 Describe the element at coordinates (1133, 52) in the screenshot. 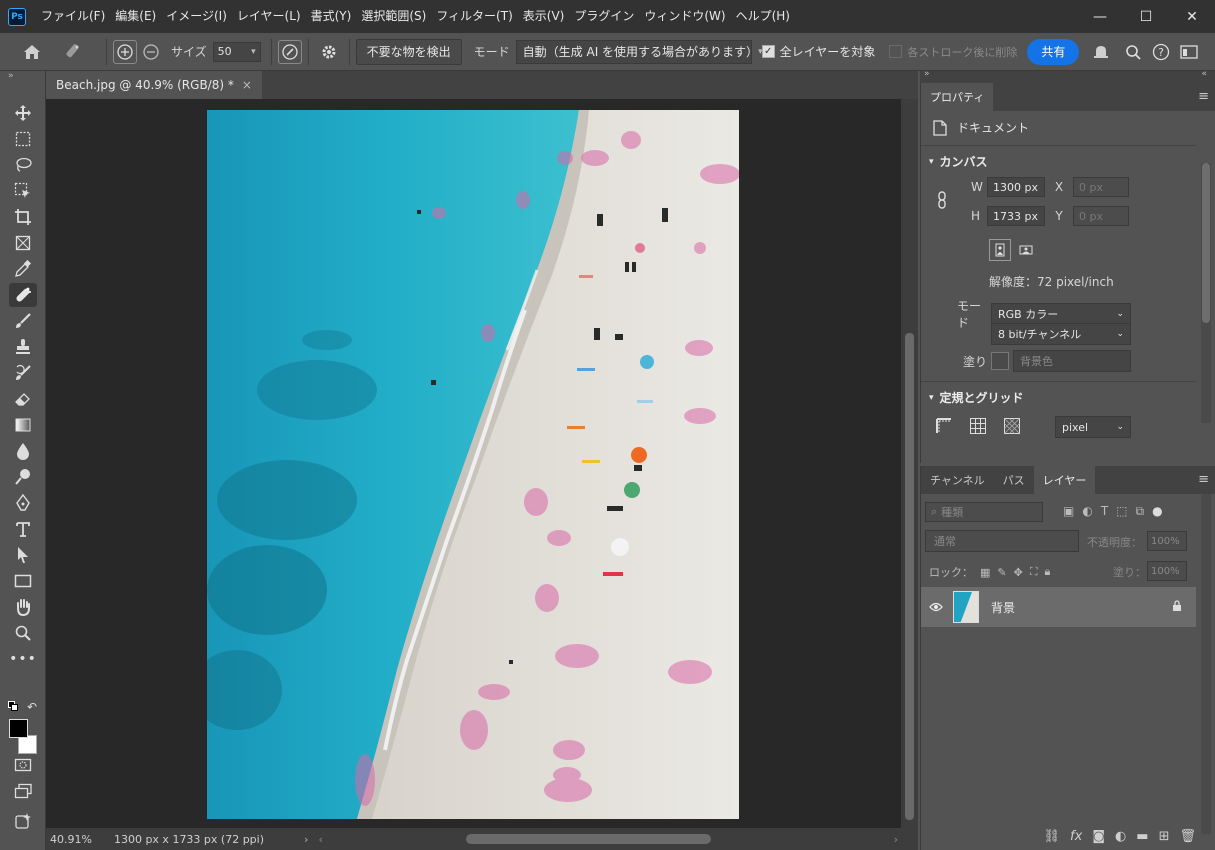

I see `search-icon` at that location.